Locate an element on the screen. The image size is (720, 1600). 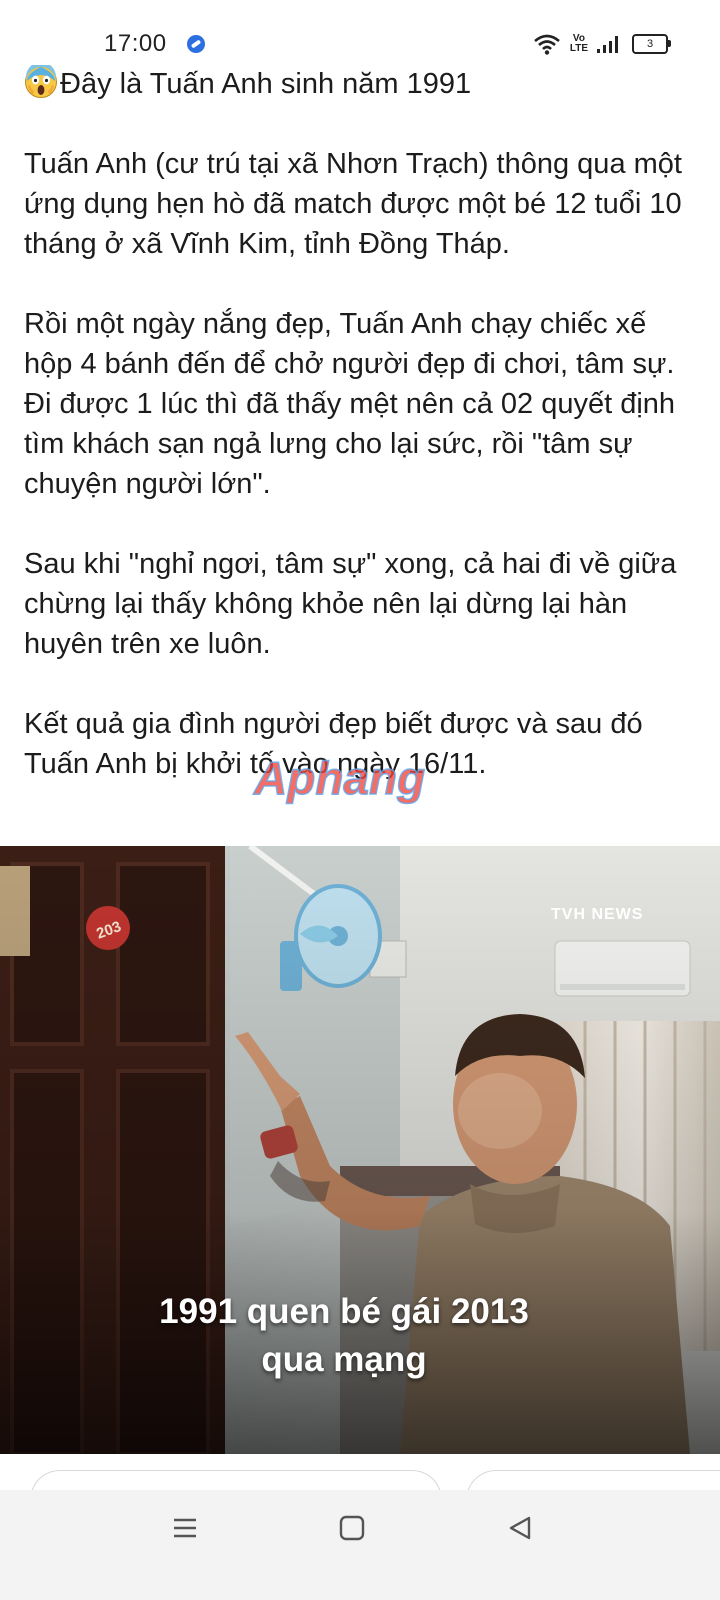
back-triangle-icon is located at coordinates (520, 1528).